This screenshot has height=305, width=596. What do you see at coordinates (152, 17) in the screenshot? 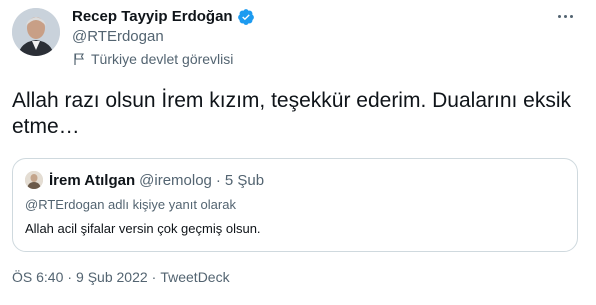
I see `author-name: Recep Tayyip Erdoğan` at bounding box center [152, 17].